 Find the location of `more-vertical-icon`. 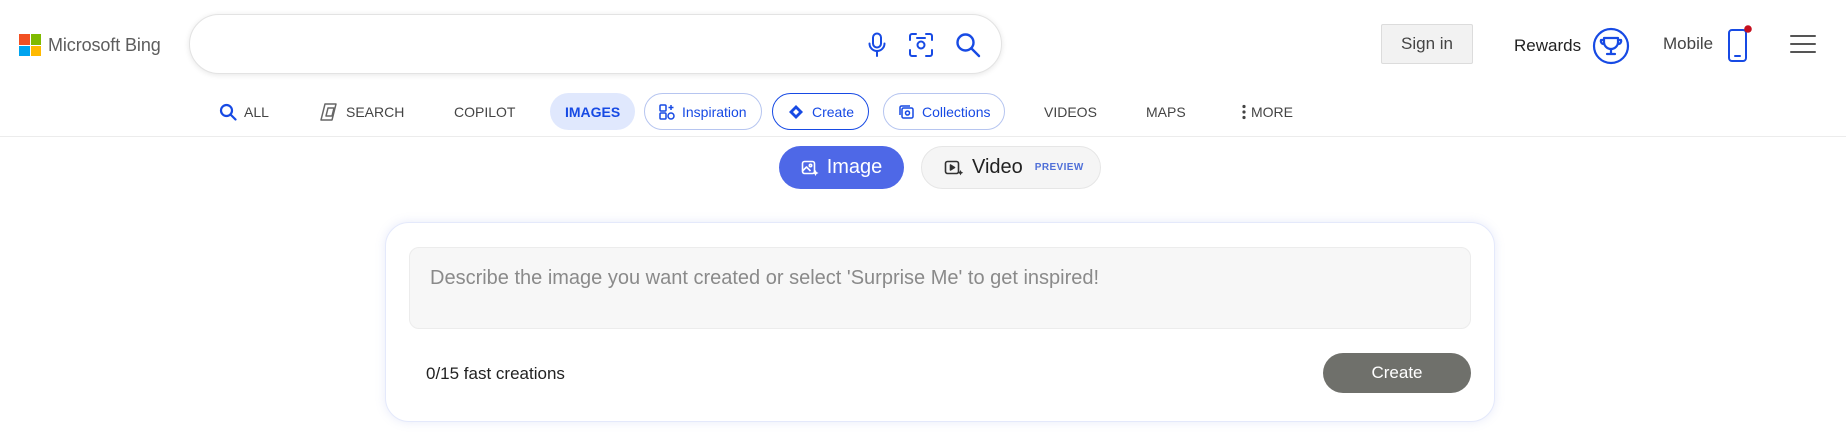

more-vertical-icon is located at coordinates (1244, 111).